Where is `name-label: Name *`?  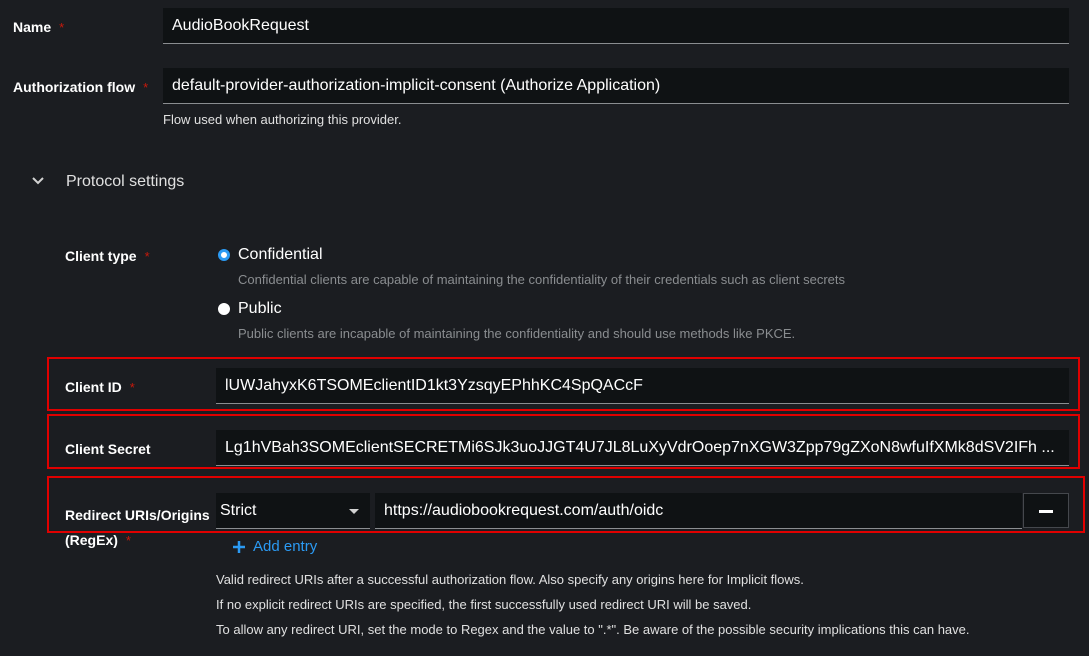
name-label: Name * is located at coordinates (38, 27).